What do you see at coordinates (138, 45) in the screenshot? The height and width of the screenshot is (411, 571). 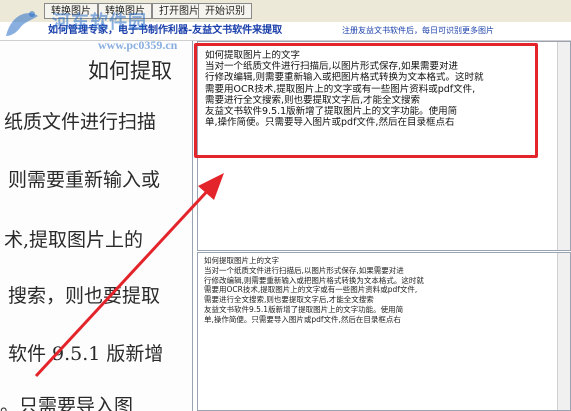 I see `watermark-url: www.pc0359.cn` at bounding box center [138, 45].